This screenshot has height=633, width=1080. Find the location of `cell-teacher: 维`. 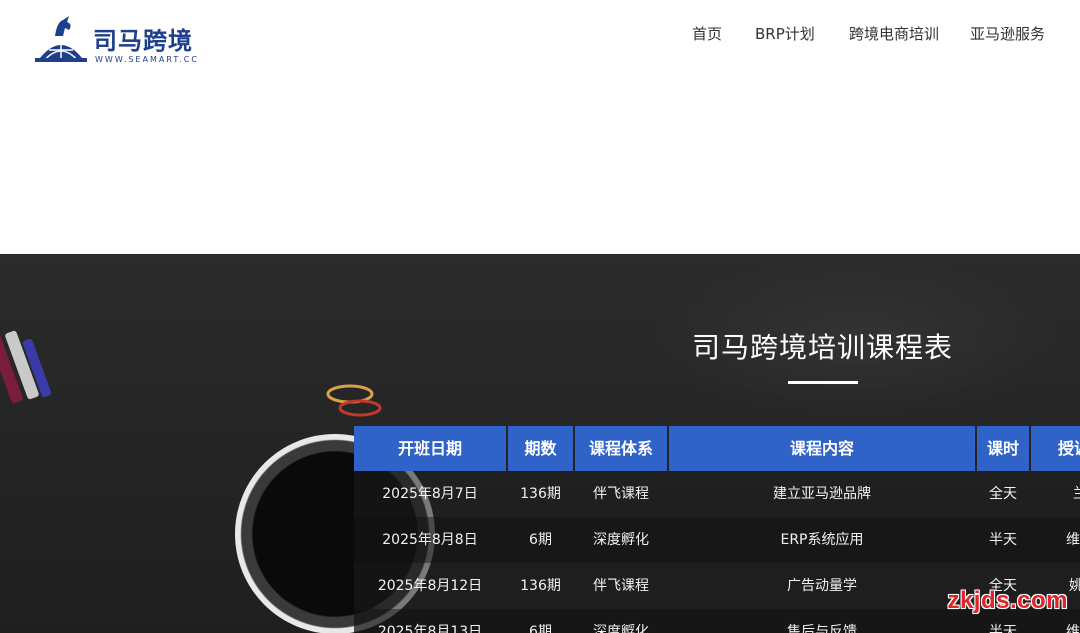

cell-teacher: 维 is located at coordinates (1073, 540).